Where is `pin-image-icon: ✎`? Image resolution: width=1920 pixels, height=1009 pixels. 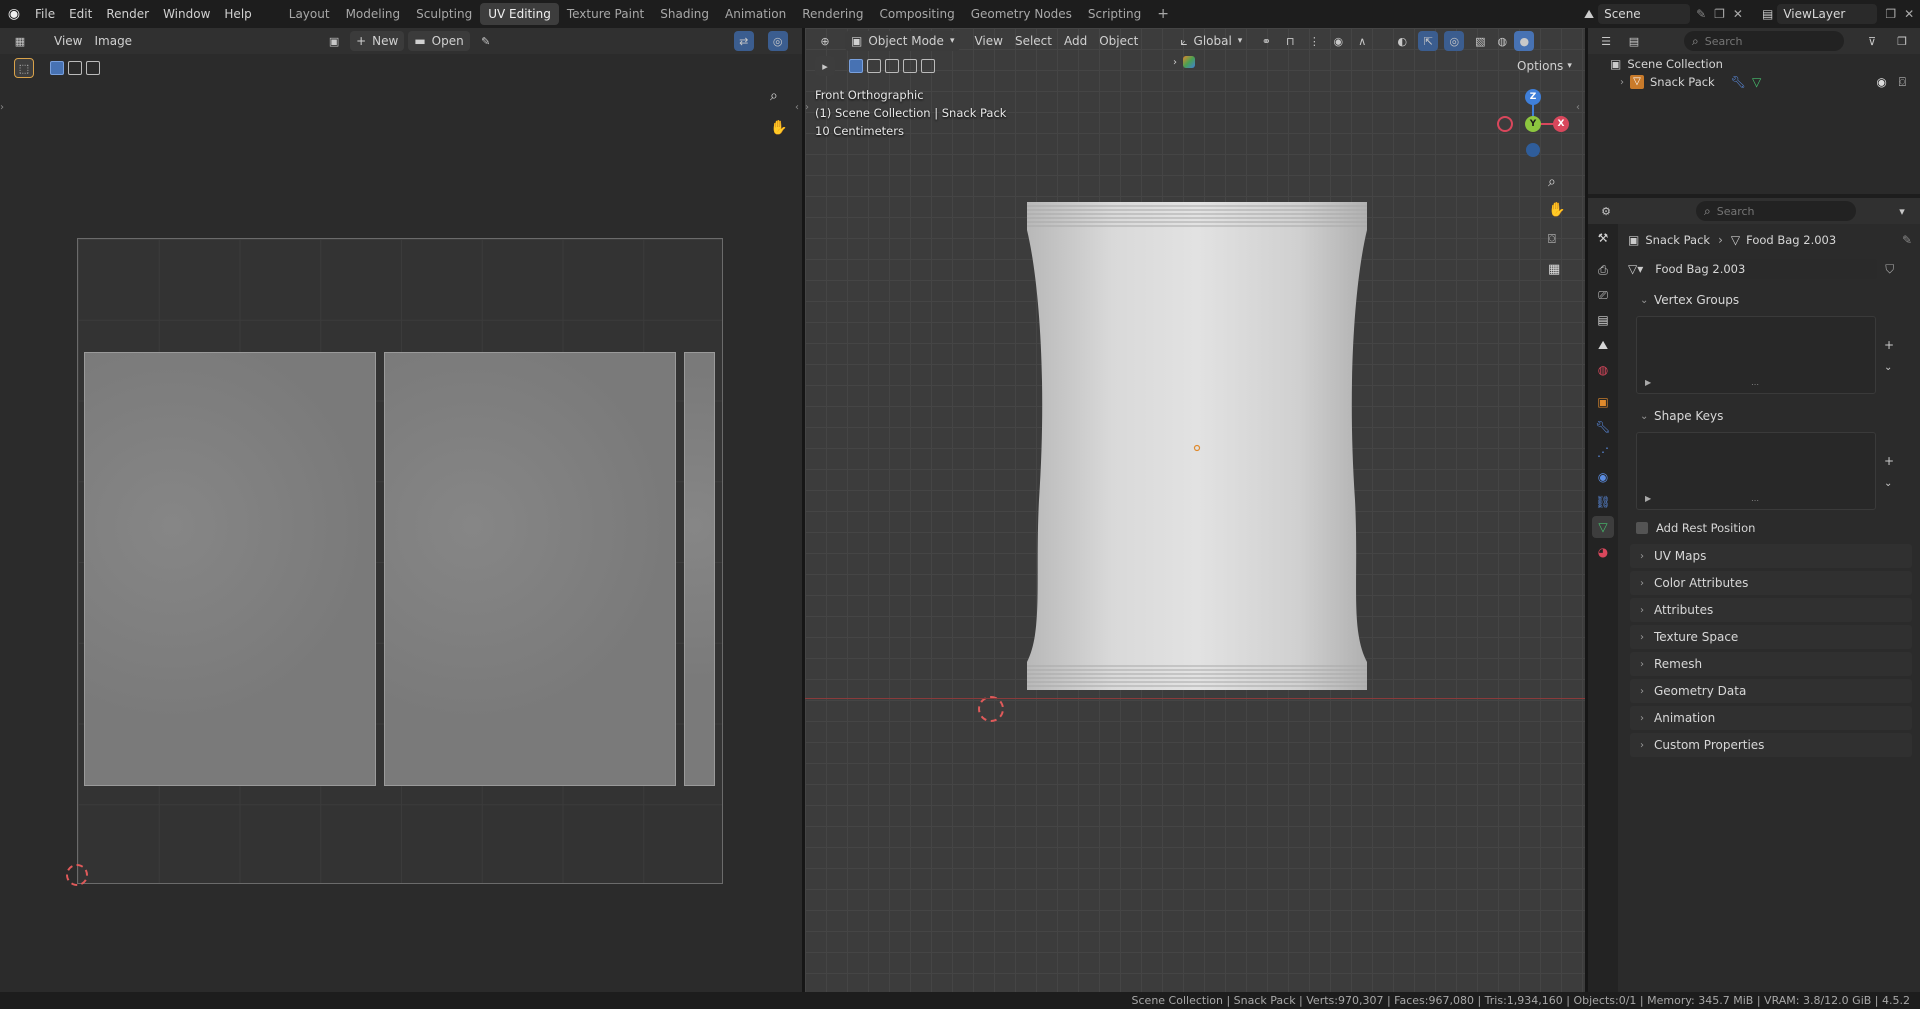
pin-image-icon: ✎ is located at coordinates (486, 41).